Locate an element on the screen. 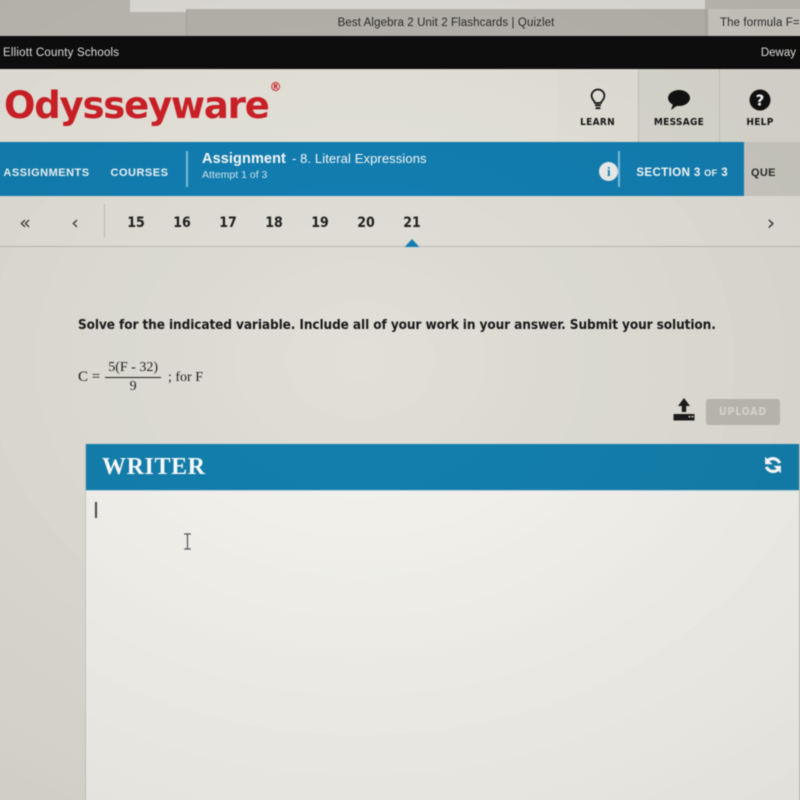  header-action-help: ? HELP is located at coordinates (759, 105).